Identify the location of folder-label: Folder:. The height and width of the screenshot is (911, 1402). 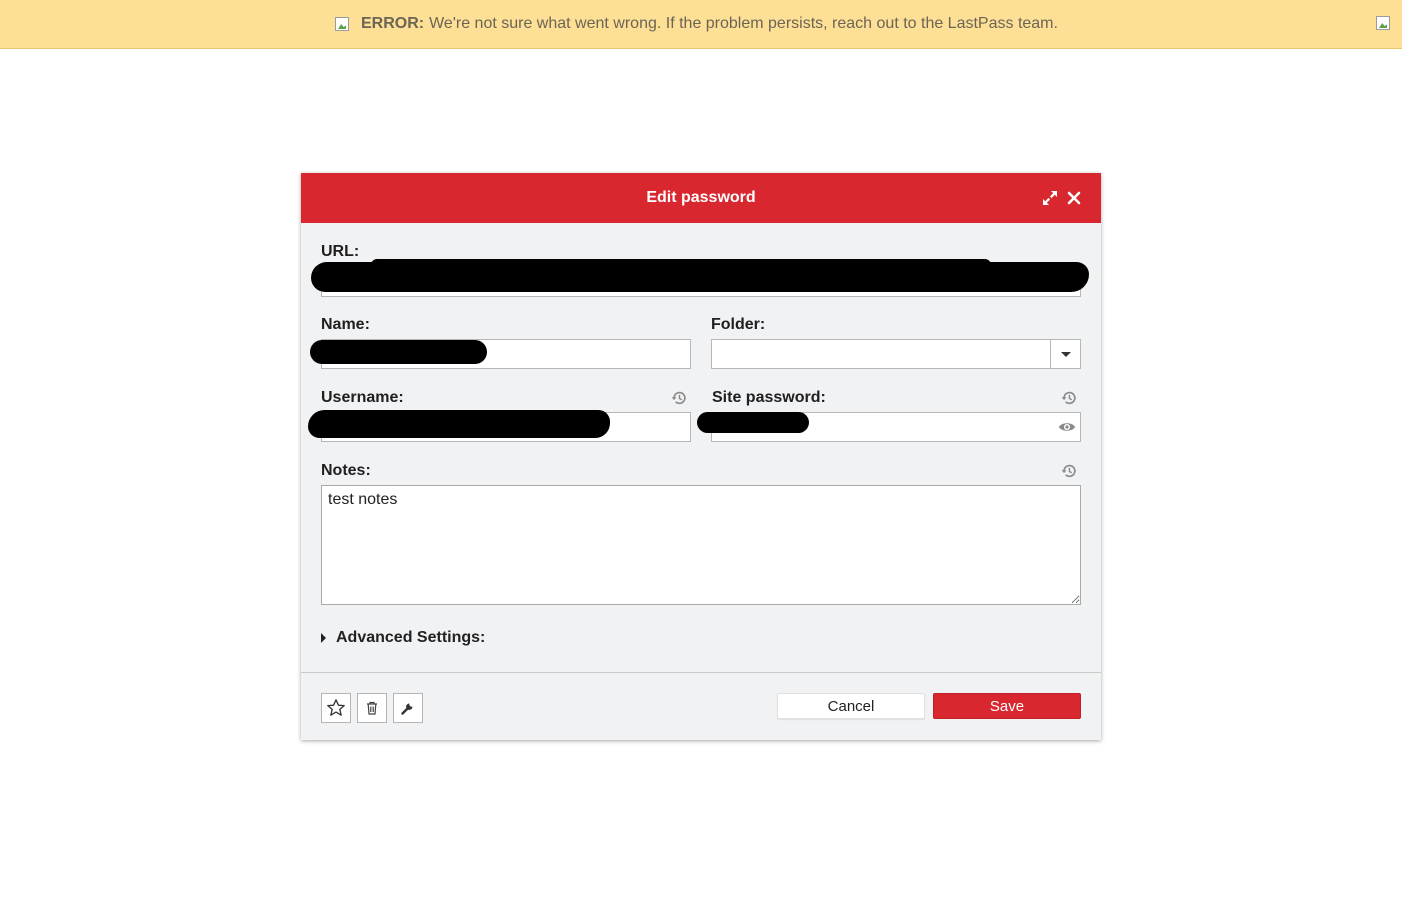
(738, 324).